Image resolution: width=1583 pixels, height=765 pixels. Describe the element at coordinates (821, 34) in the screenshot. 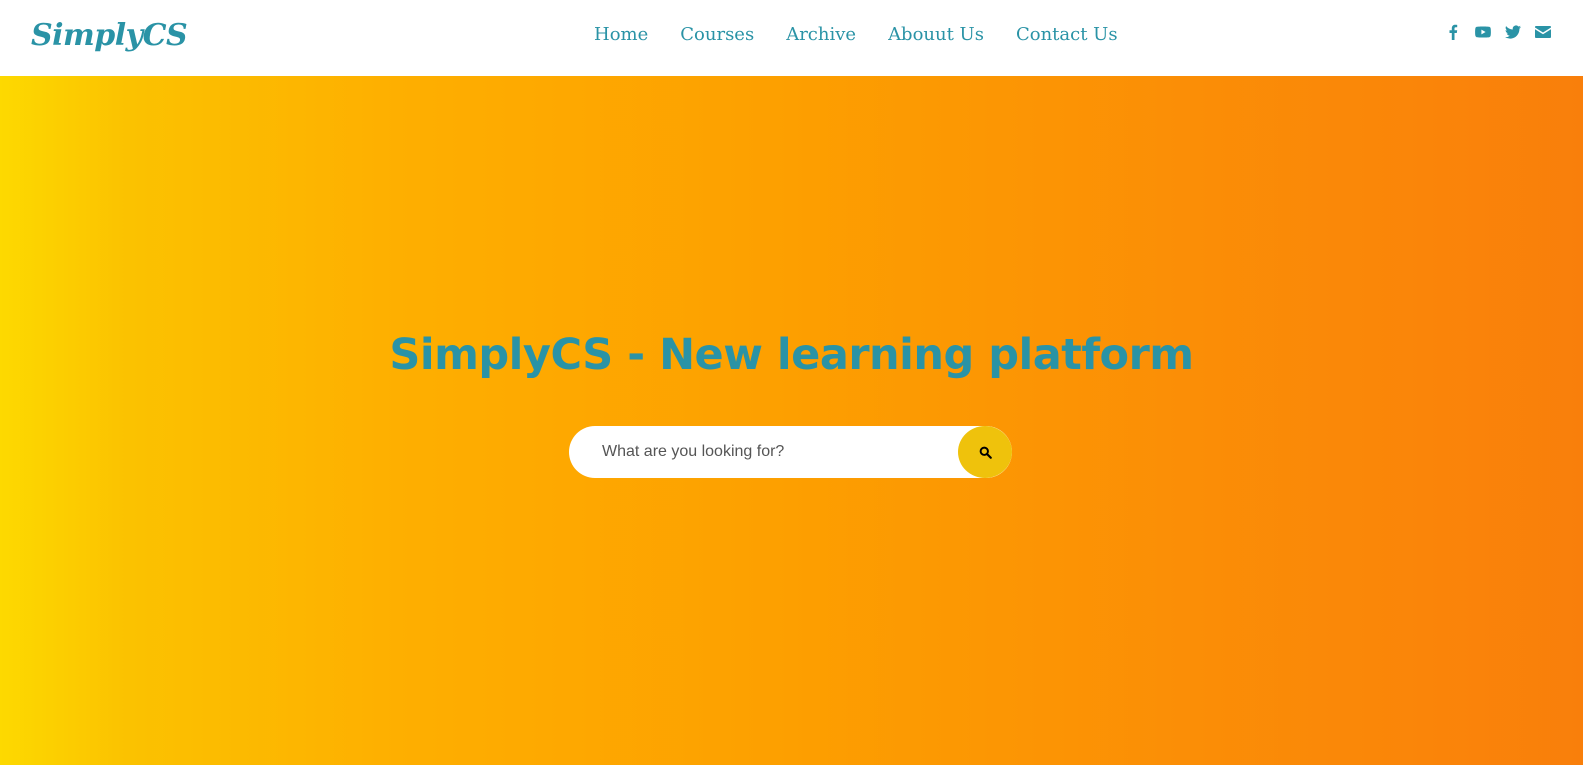

I see `nav-link-archive: Archive` at that location.